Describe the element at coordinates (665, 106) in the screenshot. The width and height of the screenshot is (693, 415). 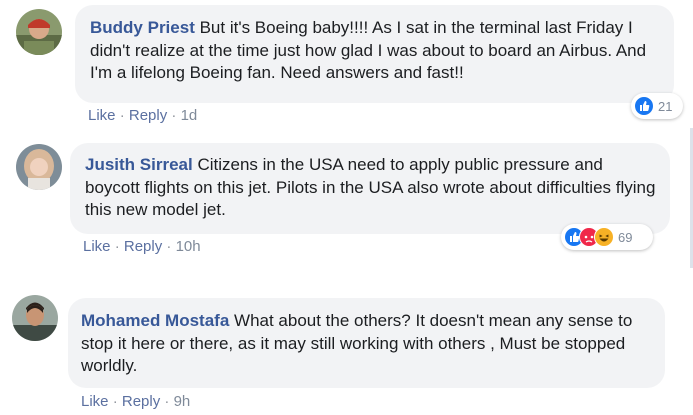
I see `reaction-count: 21` at that location.